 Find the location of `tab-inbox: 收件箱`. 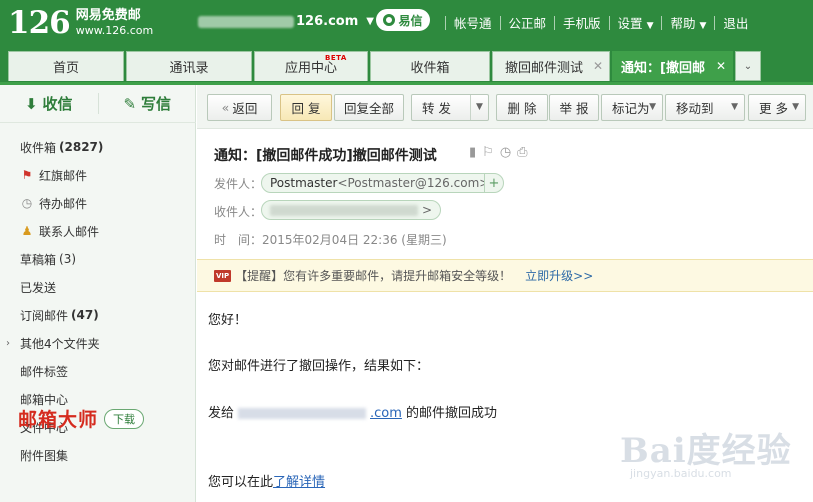

tab-inbox: 收件箱 is located at coordinates (430, 66).